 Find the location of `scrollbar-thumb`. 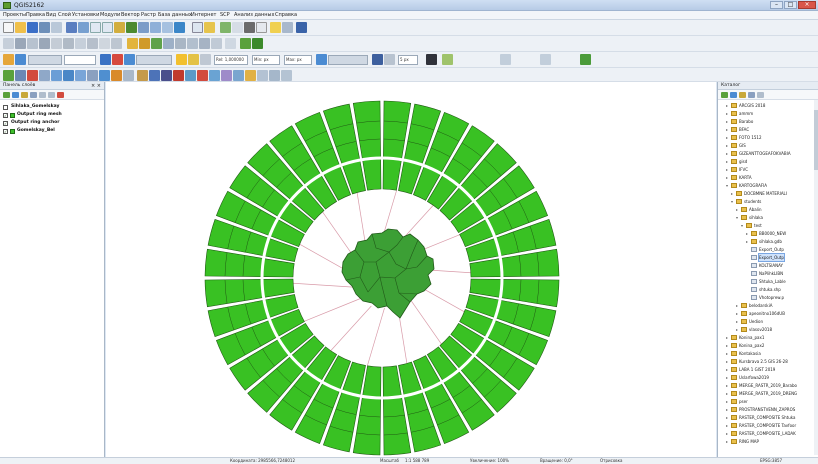

scrollbar-thumb is located at coordinates (816, 140).